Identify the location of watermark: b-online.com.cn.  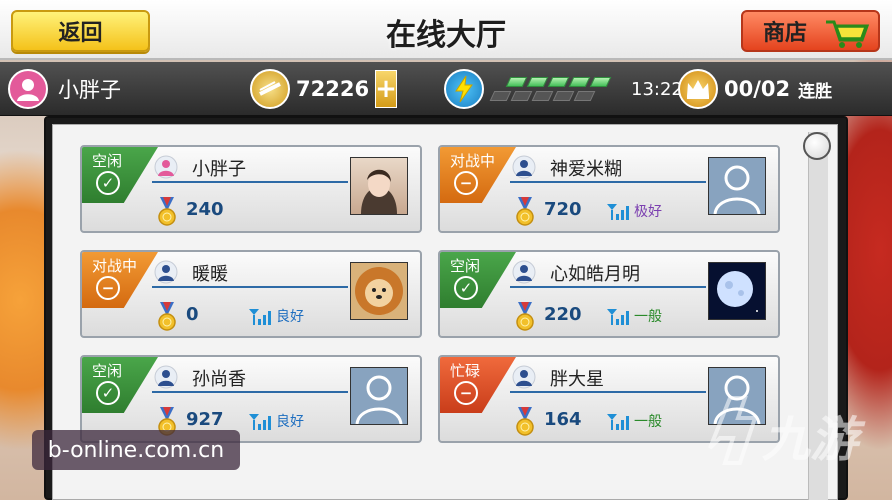
(136, 450).